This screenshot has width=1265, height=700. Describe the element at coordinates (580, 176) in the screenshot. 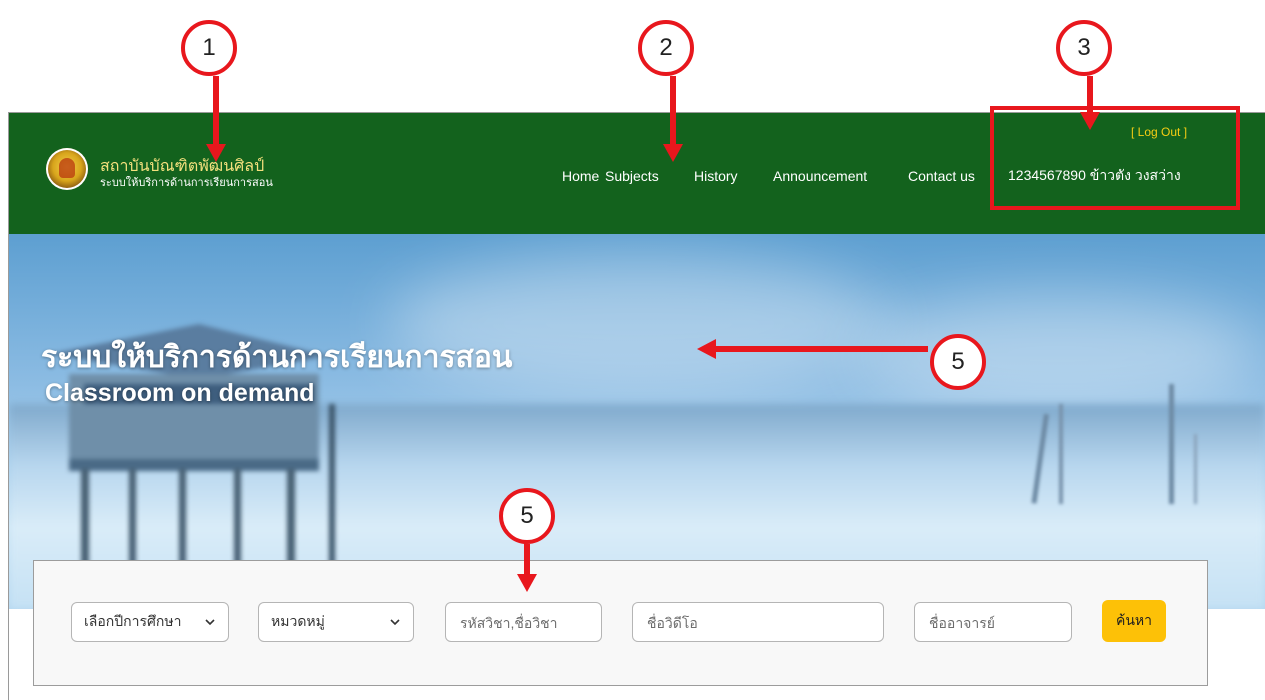

I see `nav-home: Home` at that location.